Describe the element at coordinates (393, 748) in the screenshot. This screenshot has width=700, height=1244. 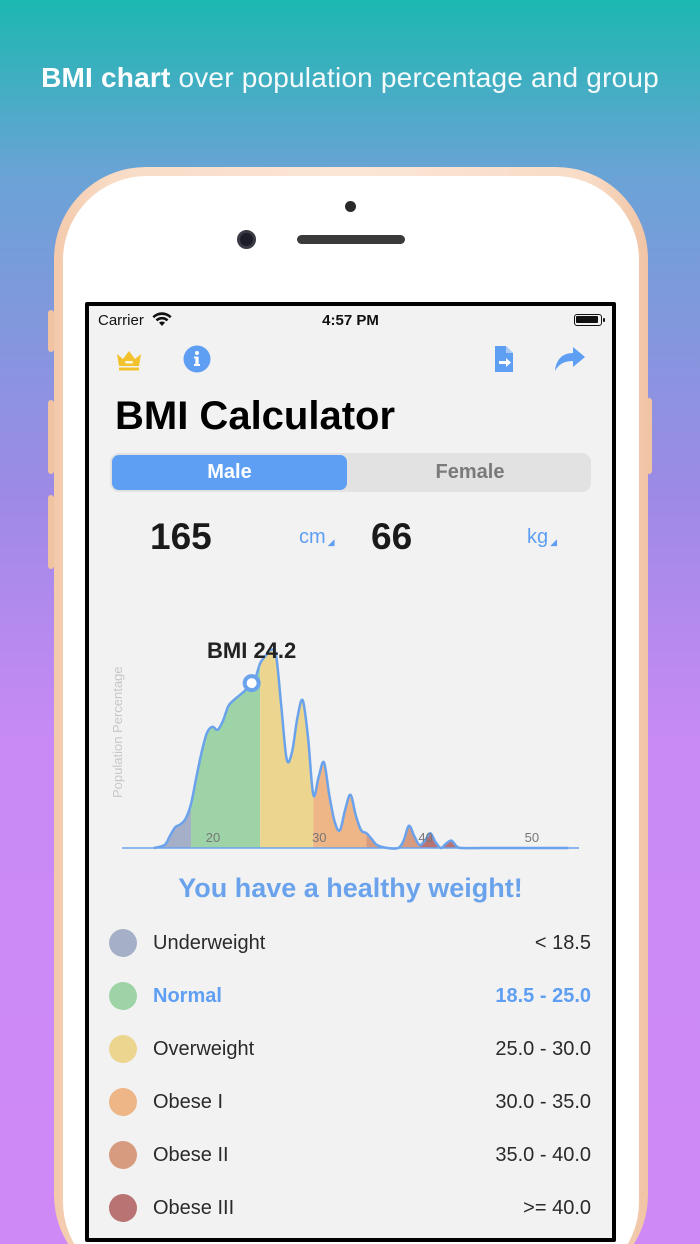
I see `chart-band-obese-ii` at that location.